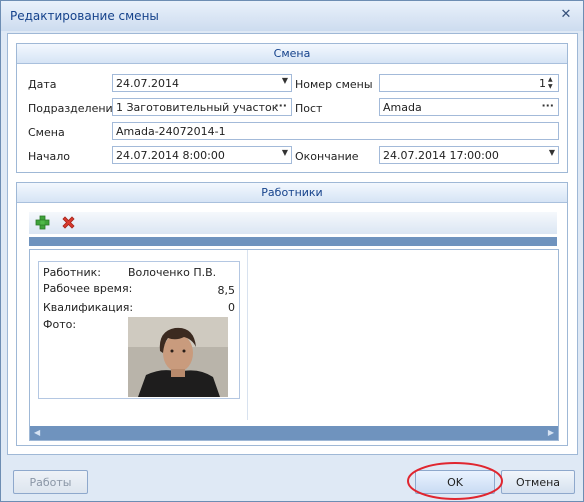  I want to click on workers-toolbar, so click(293, 223).